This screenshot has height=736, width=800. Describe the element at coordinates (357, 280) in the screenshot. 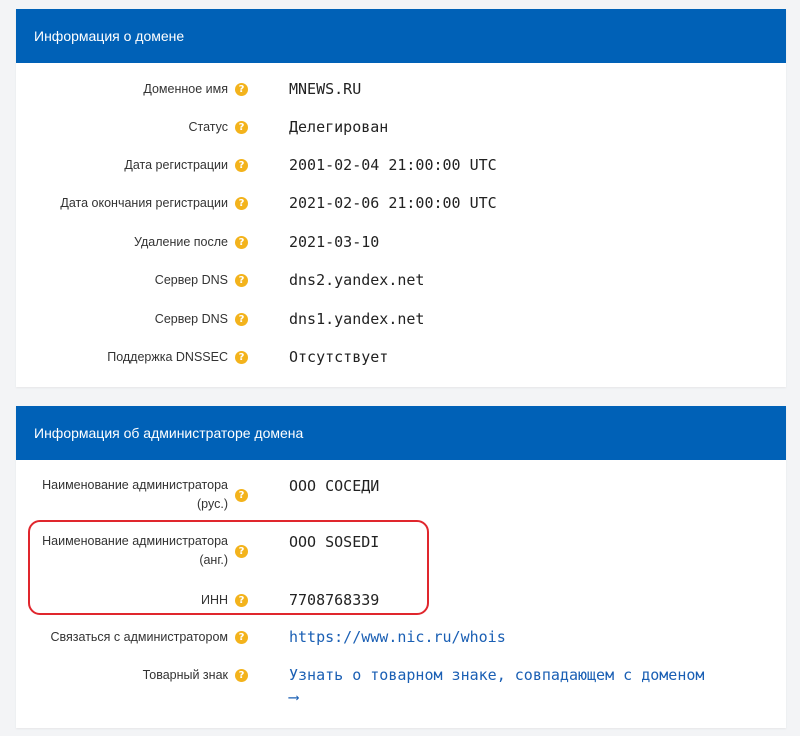

I see `value-dns-server-1: dns2.yandex.net` at that location.